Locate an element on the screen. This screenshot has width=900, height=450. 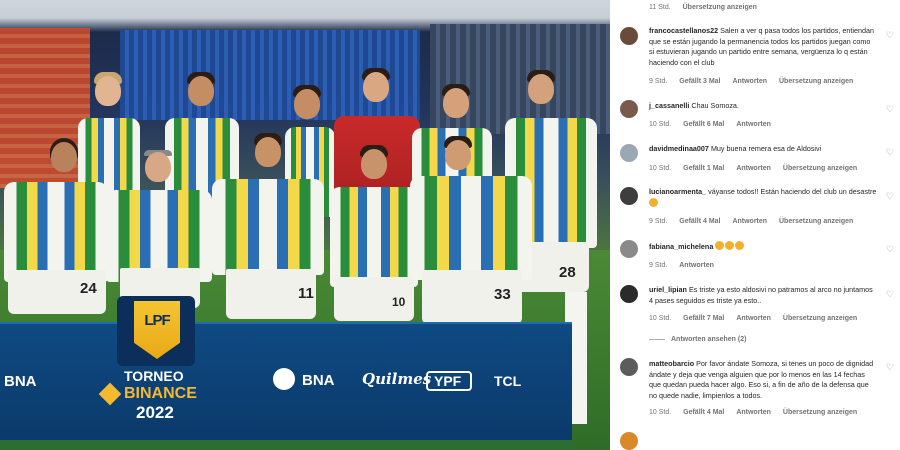
comment-username: fabiana_michelena is located at coordinates (681, 246).